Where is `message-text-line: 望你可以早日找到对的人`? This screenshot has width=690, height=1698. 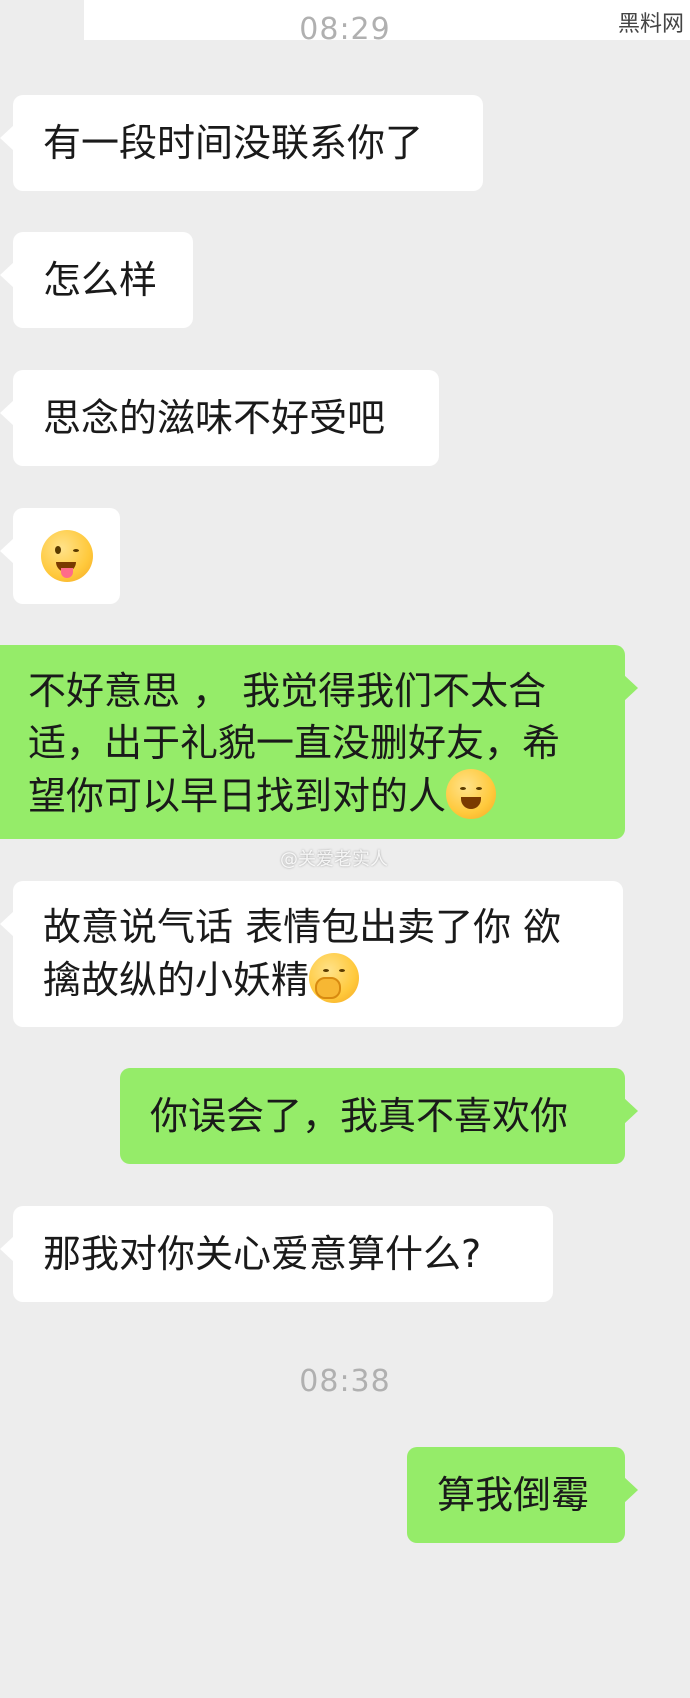
message-text-line: 望你可以早日找到对的人 is located at coordinates (237, 796).